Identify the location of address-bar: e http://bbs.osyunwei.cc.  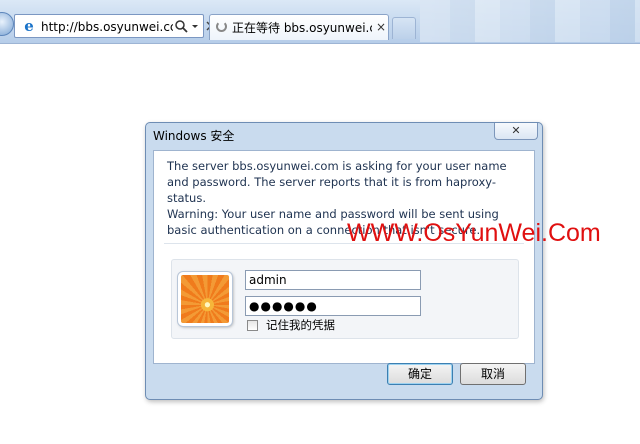
(115, 26).